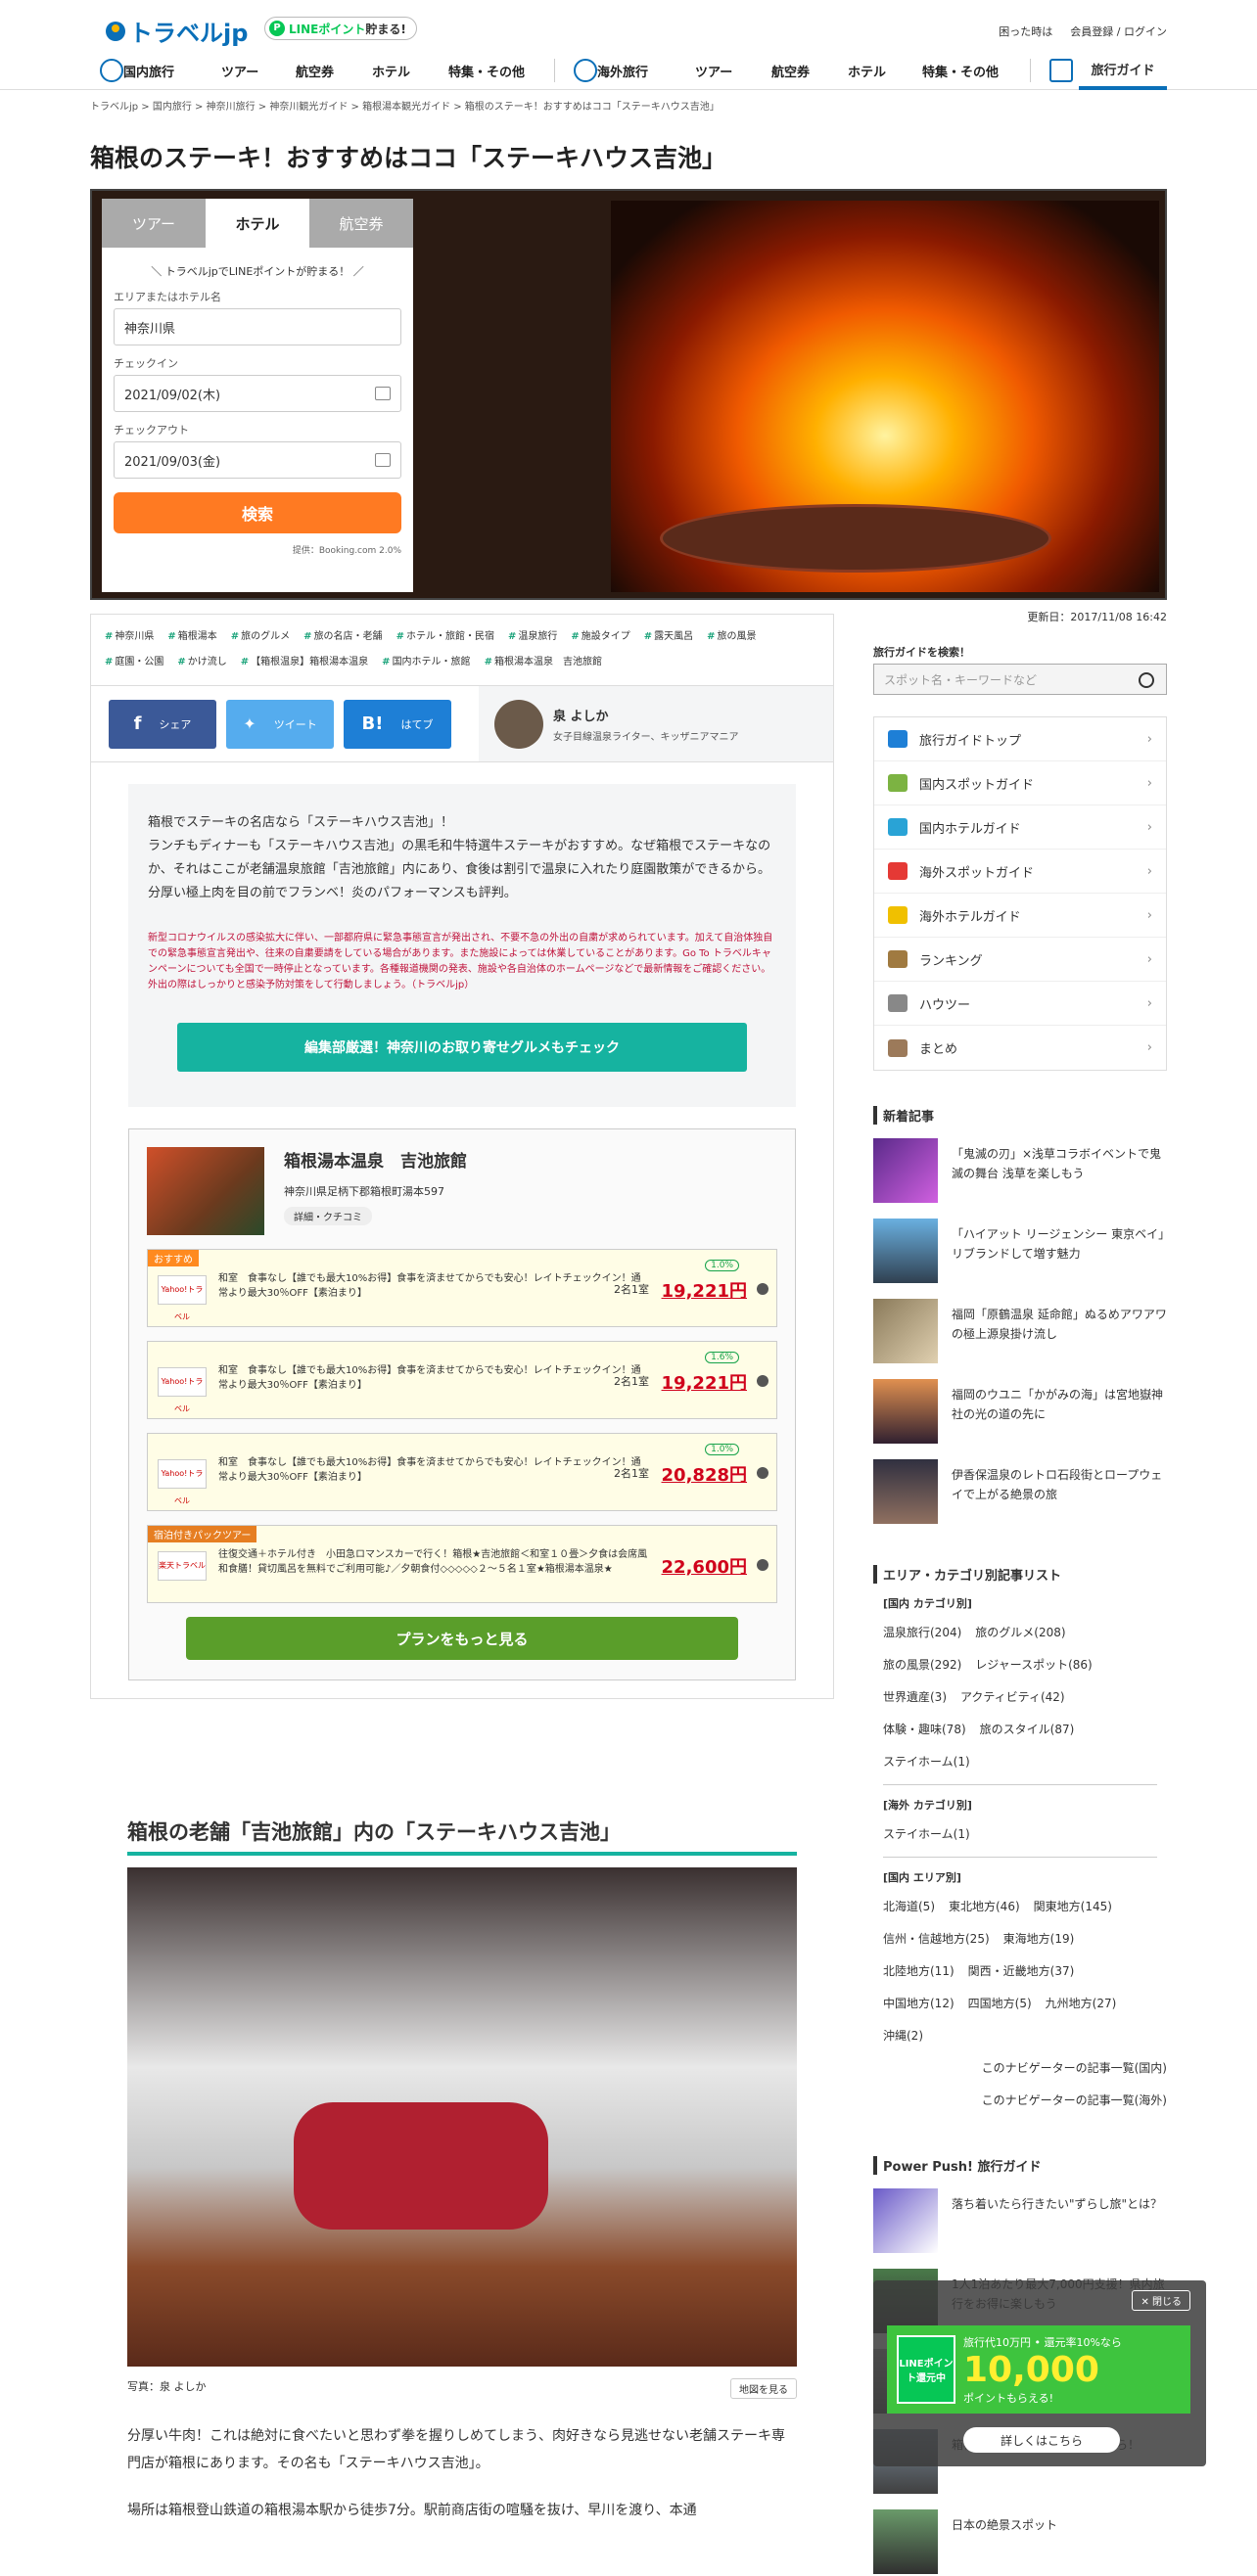 Image resolution: width=1257 pixels, height=2576 pixels. I want to click on guide-menu-item: 海外スポットガイド, so click(1020, 872).